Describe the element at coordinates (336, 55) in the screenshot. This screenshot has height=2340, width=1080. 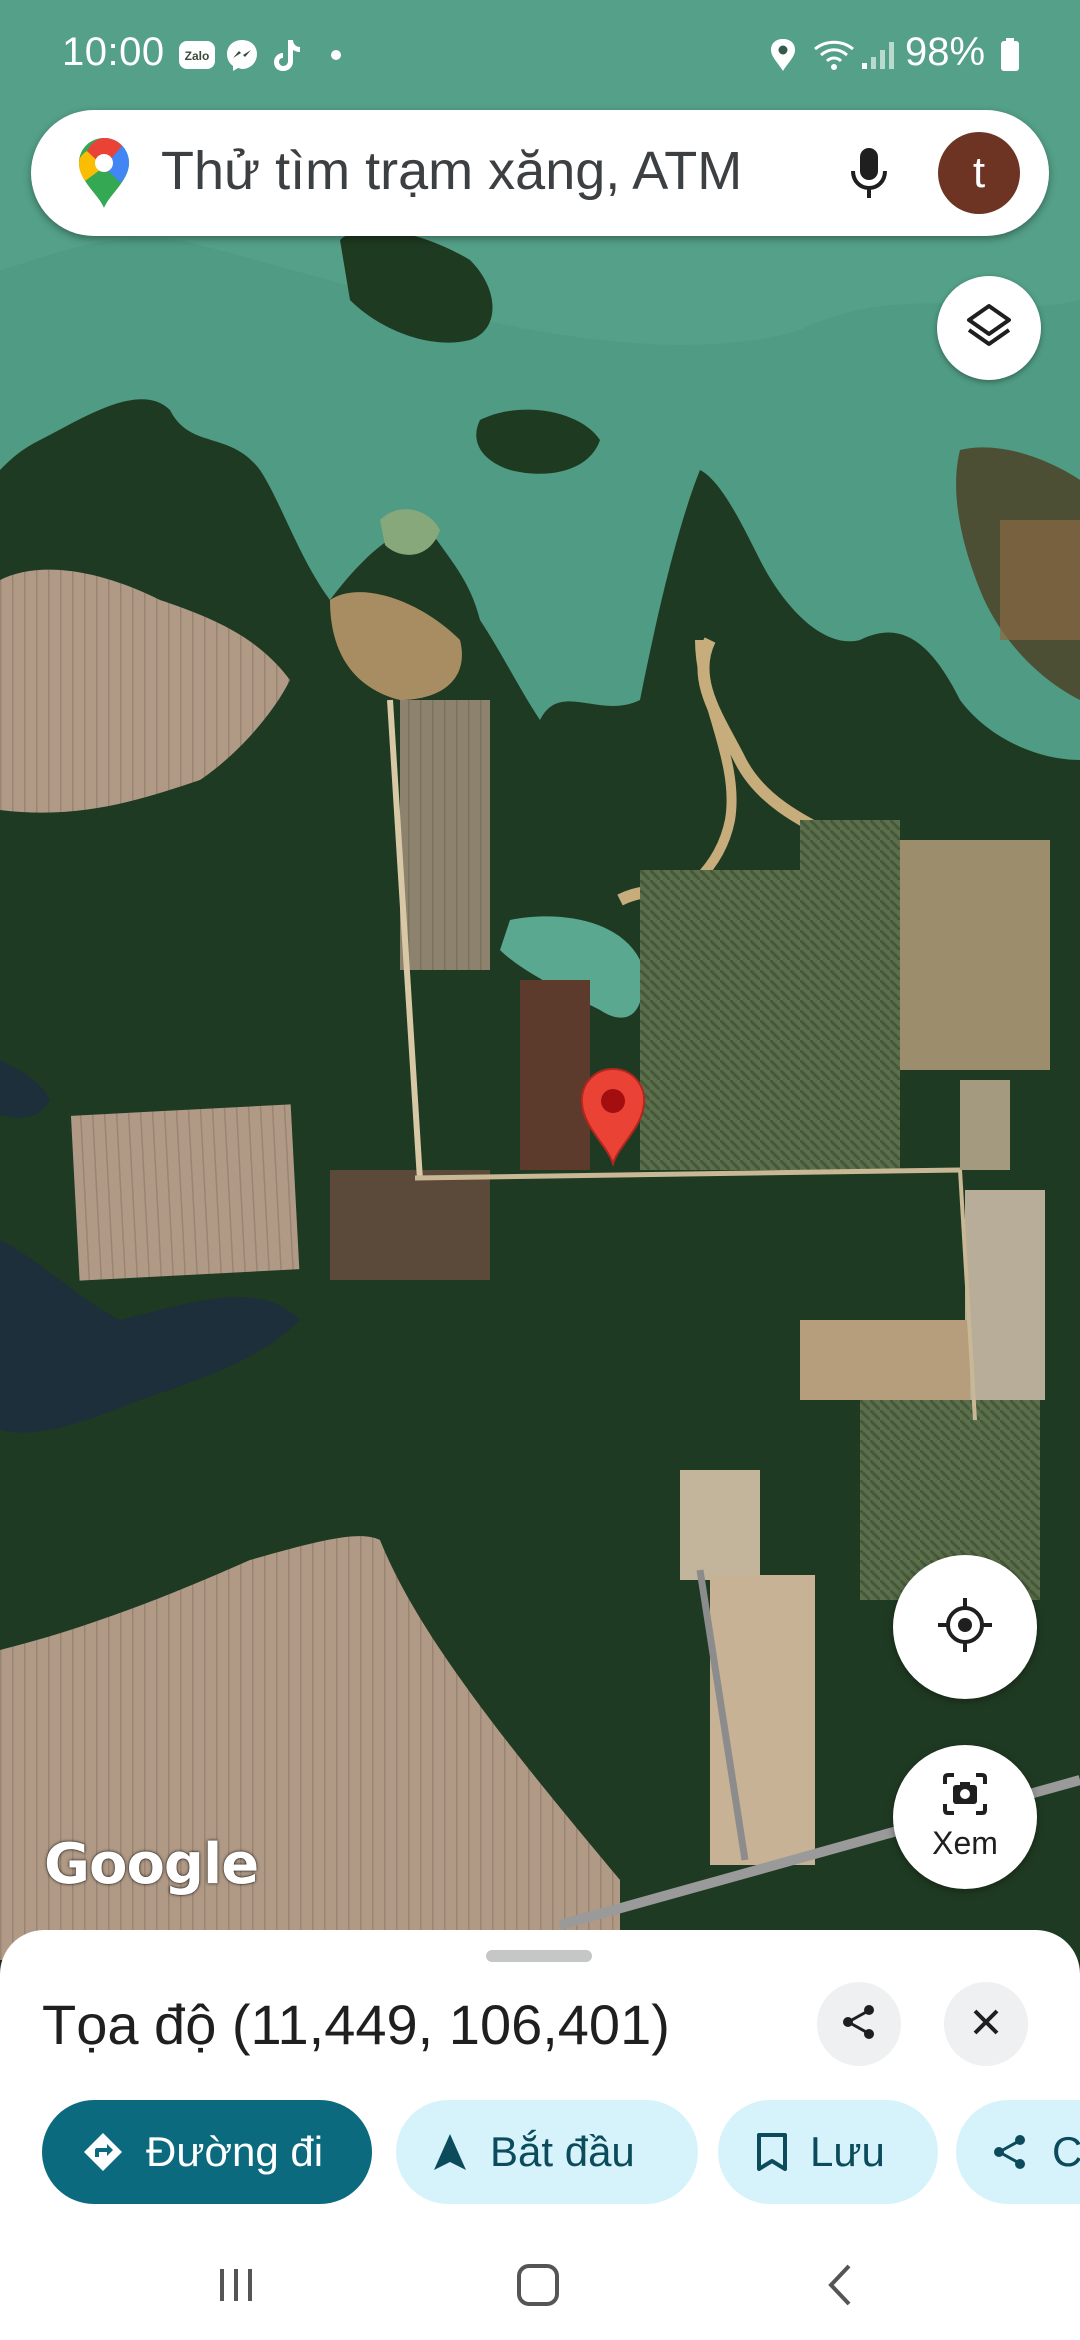
I see `dot-icon` at that location.